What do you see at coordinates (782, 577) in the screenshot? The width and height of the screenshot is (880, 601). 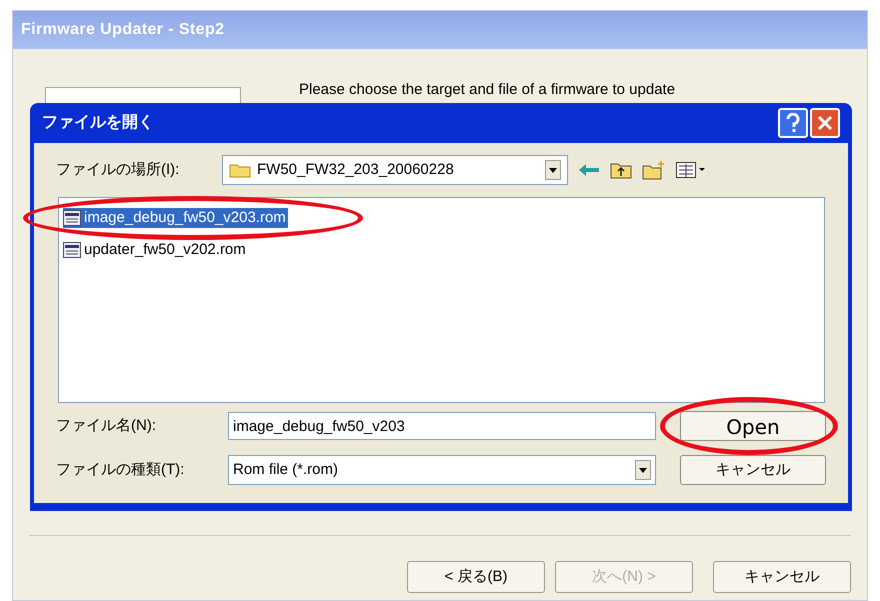 I see `wizard-button: キャンセル` at bounding box center [782, 577].